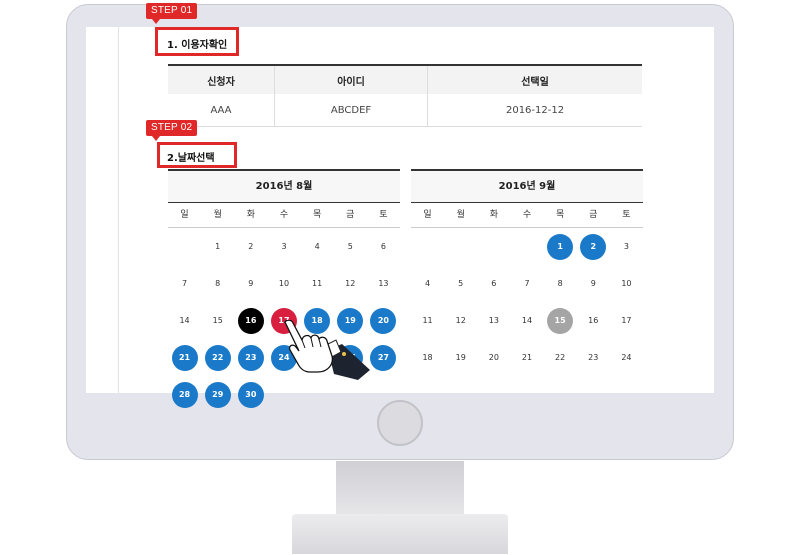 The image size is (800, 555). I want to click on calendar-day-19: 19, so click(461, 358).